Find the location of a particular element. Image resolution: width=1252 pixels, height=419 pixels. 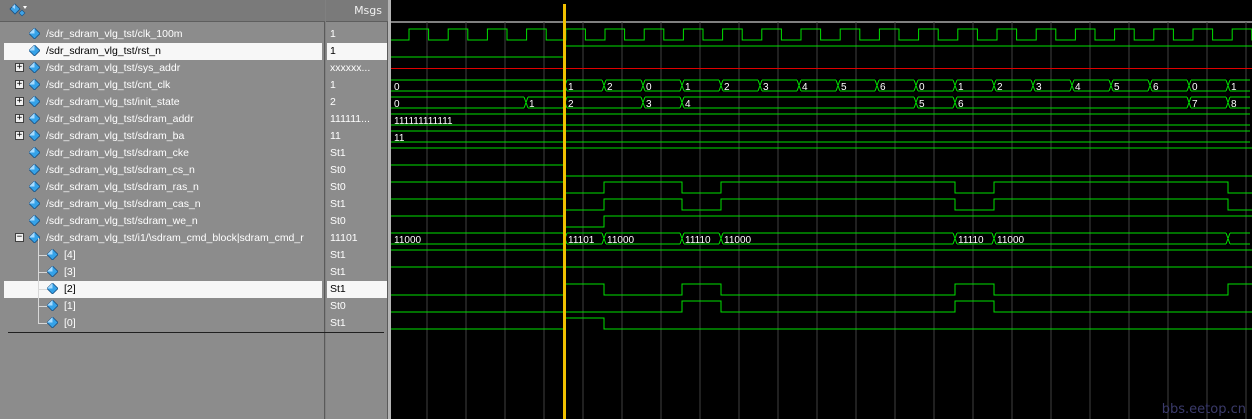

signal-name: /sdr_sdram_vlg_tst/init_state is located at coordinates (113, 102).